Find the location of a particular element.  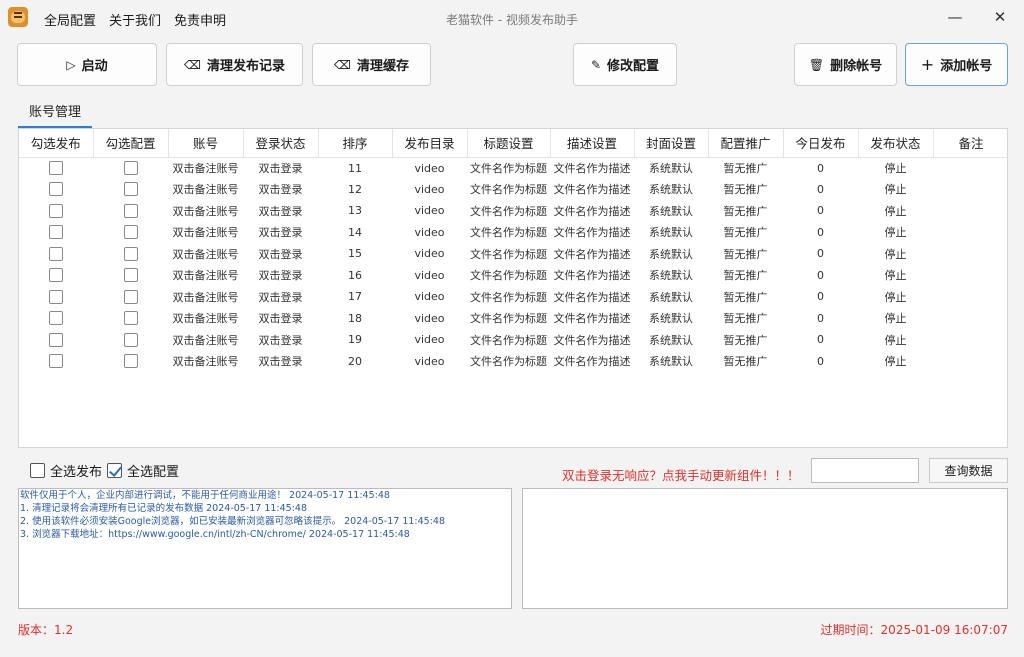

select-all-config: 全选配置 is located at coordinates (143, 470).